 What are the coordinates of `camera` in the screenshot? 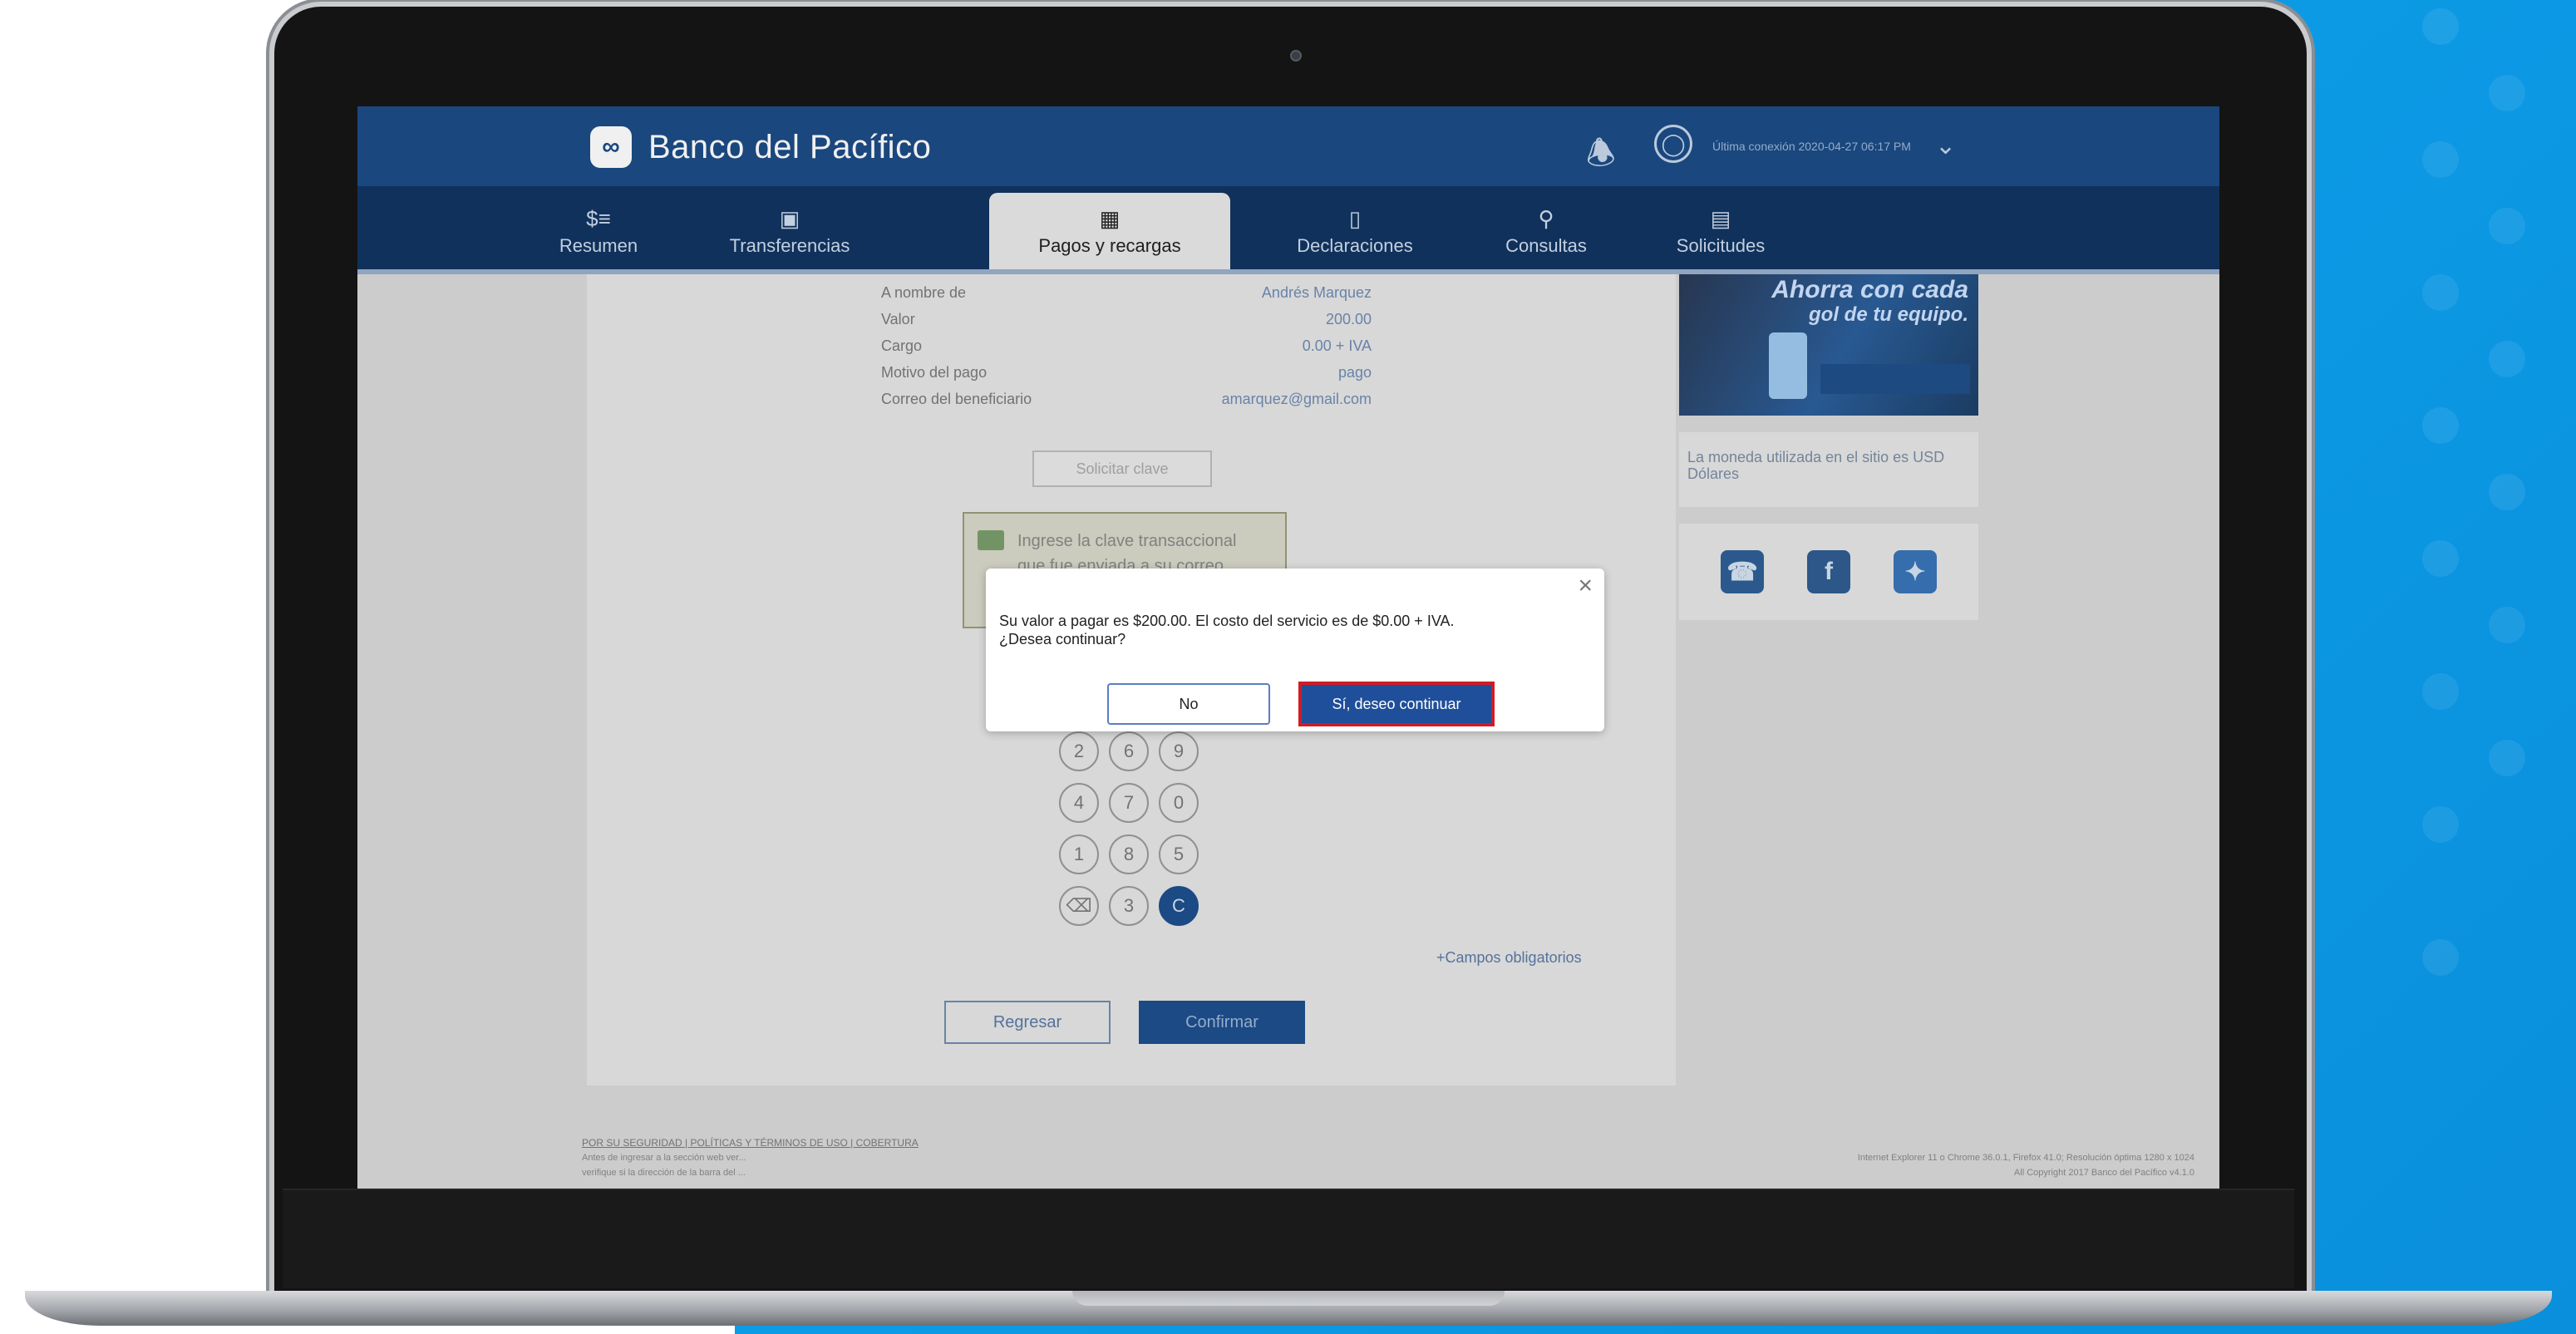 It's located at (1296, 56).